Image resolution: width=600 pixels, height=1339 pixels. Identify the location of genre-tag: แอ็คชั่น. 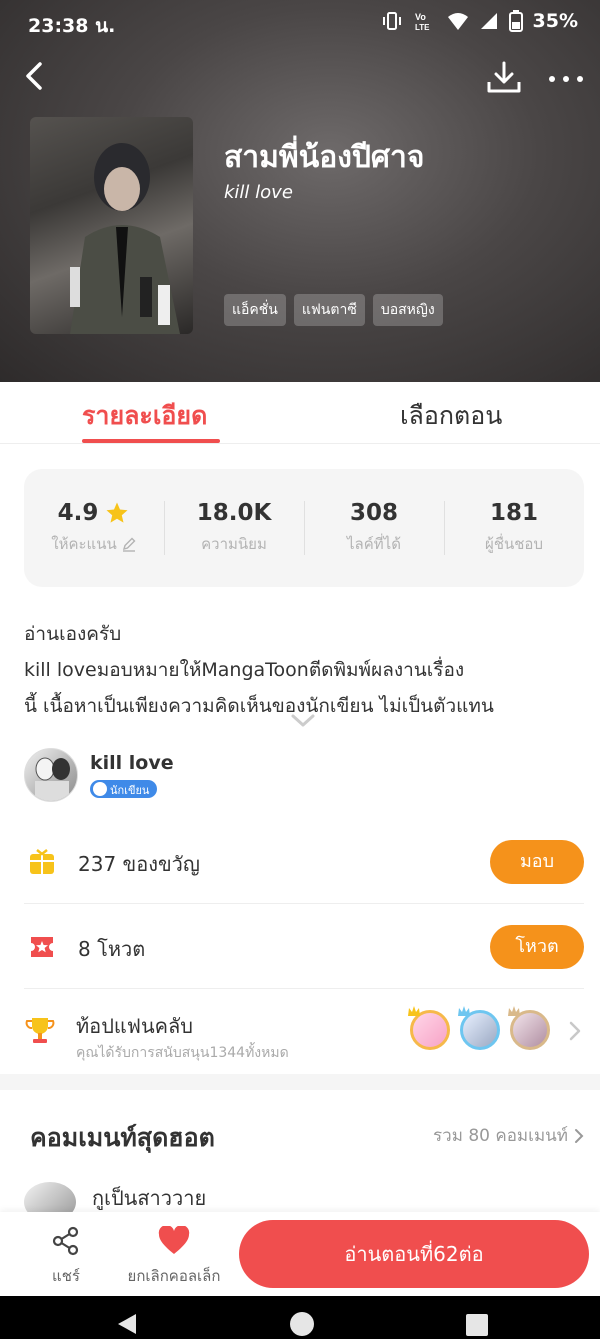
(255, 310).